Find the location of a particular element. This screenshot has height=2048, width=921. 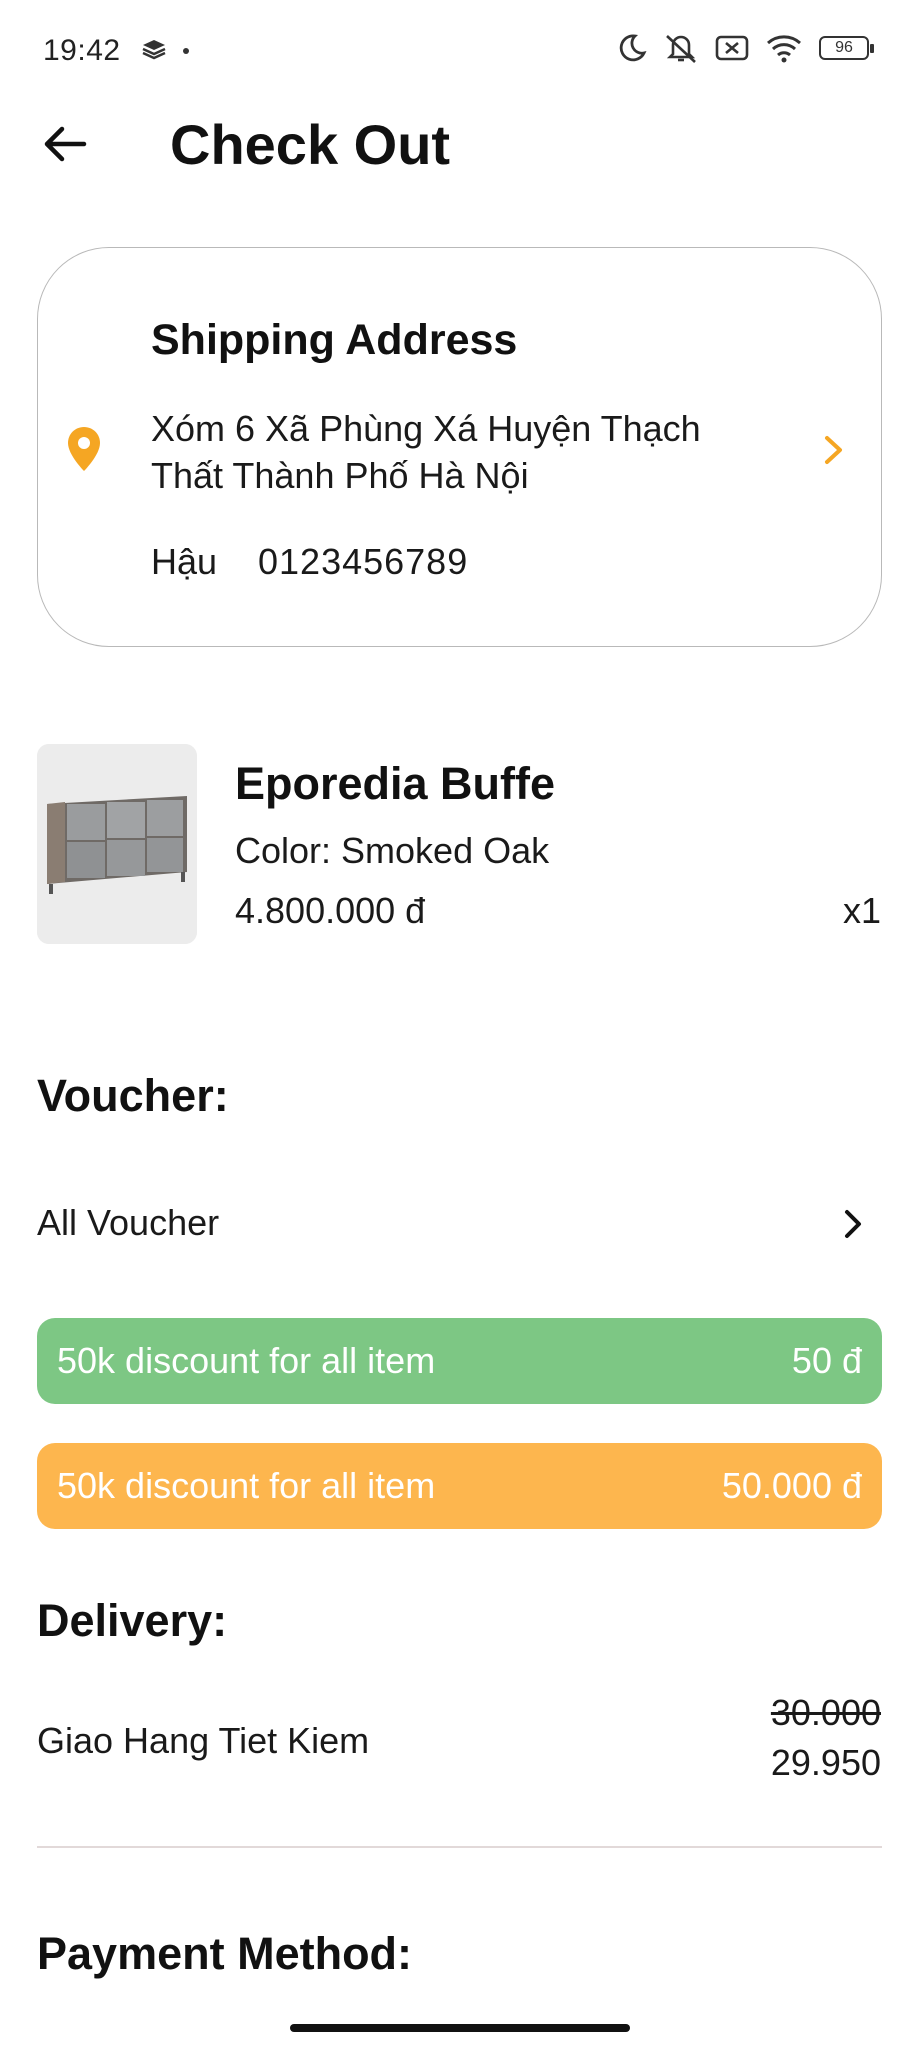

voucher-item: 50k discount for all item 50 đ is located at coordinates (459, 1361).